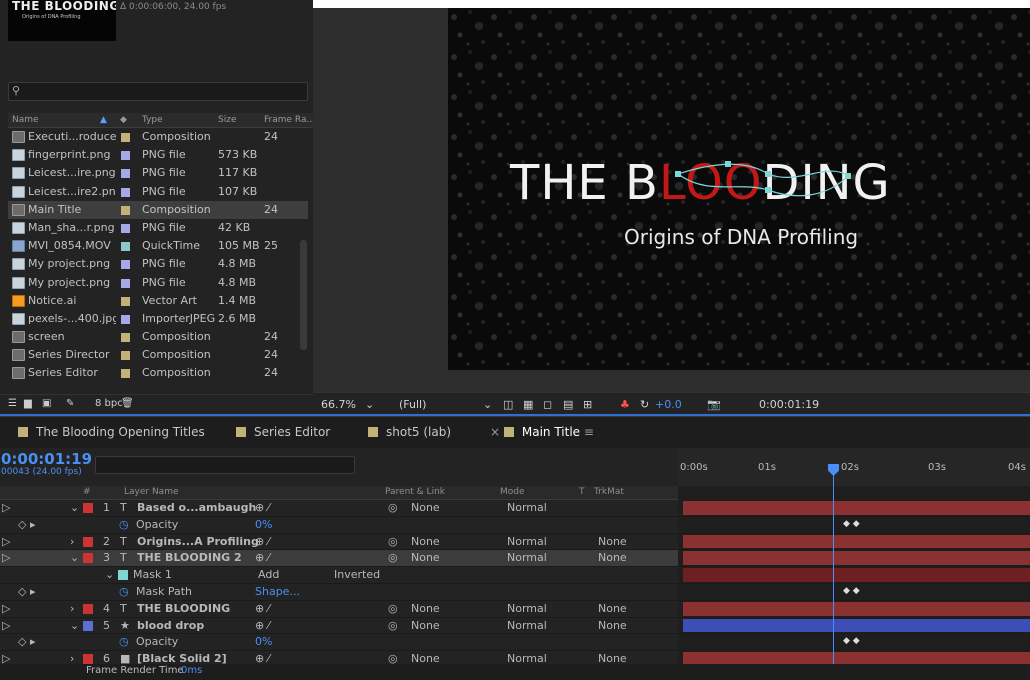  I want to click on layer-row: ▷ › 4 T THE BLOODING ⊕ ⁄ ◎ None Normal None, so click(339, 609).